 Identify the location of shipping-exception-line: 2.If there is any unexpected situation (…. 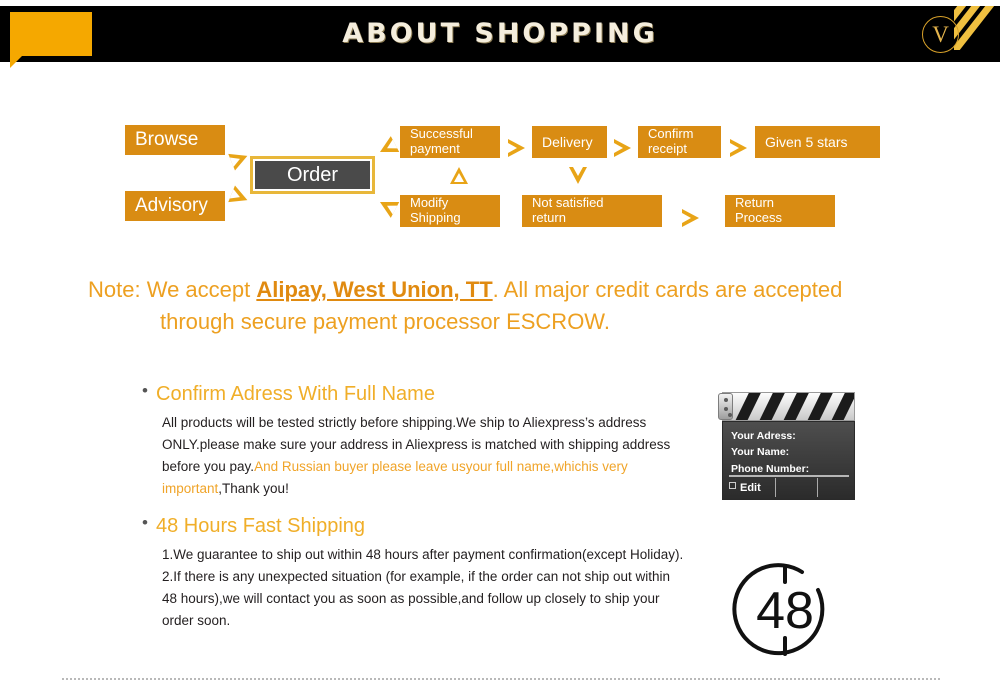
(416, 598).